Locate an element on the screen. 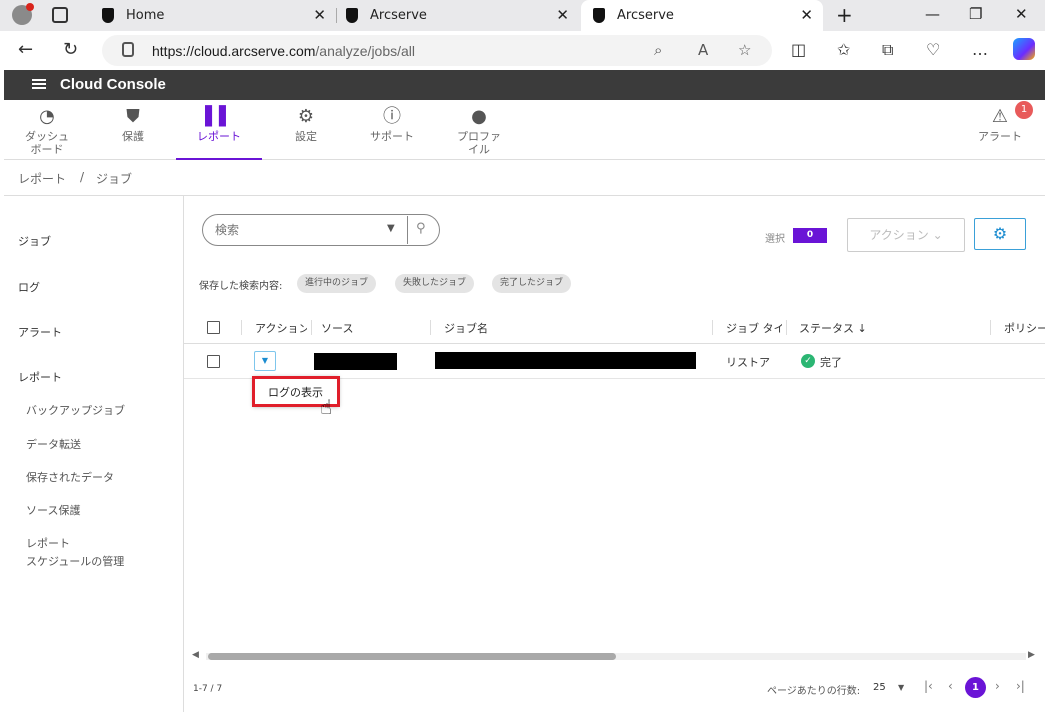  hamburger-menu-icon is located at coordinates (39, 80).